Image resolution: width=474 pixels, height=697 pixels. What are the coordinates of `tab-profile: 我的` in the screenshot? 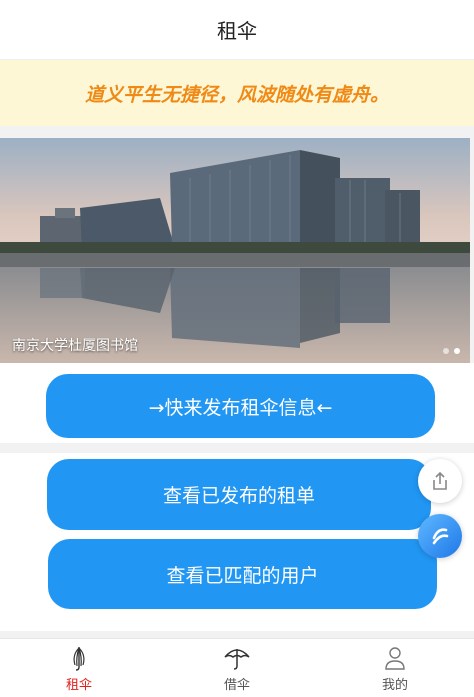 It's located at (395, 668).